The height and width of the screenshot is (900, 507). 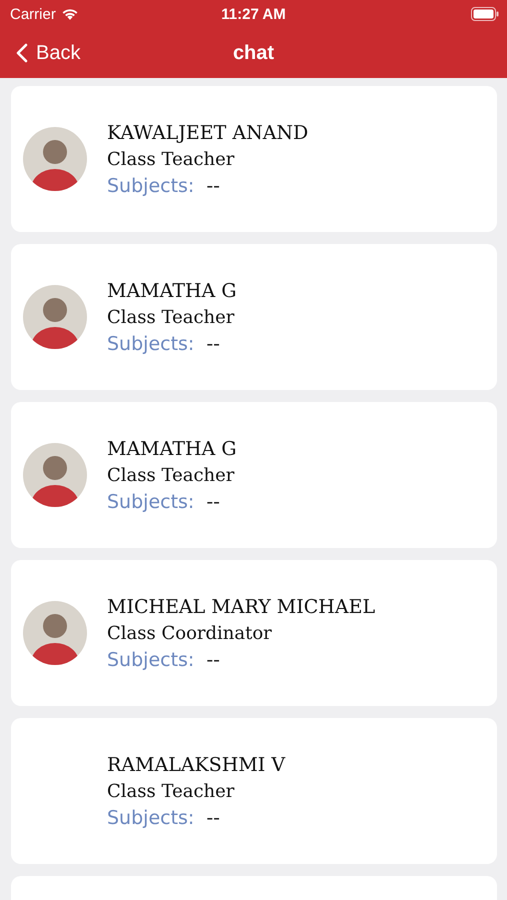 I want to click on battery-icon, so click(x=485, y=14).